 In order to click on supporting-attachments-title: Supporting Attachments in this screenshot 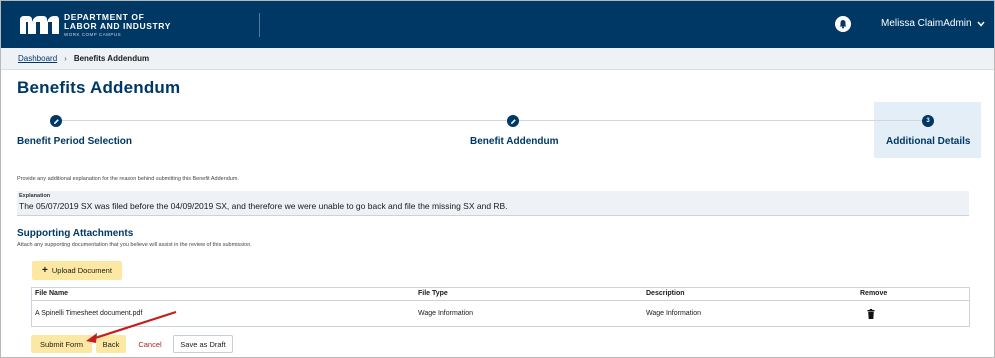, I will do `click(75, 233)`.